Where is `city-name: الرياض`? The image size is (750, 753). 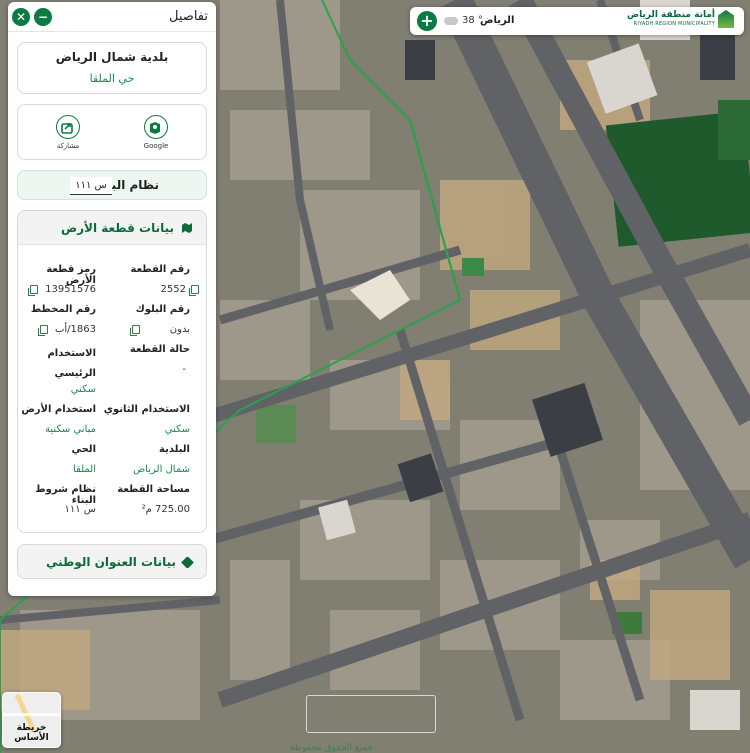 city-name: الرياض is located at coordinates (497, 20).